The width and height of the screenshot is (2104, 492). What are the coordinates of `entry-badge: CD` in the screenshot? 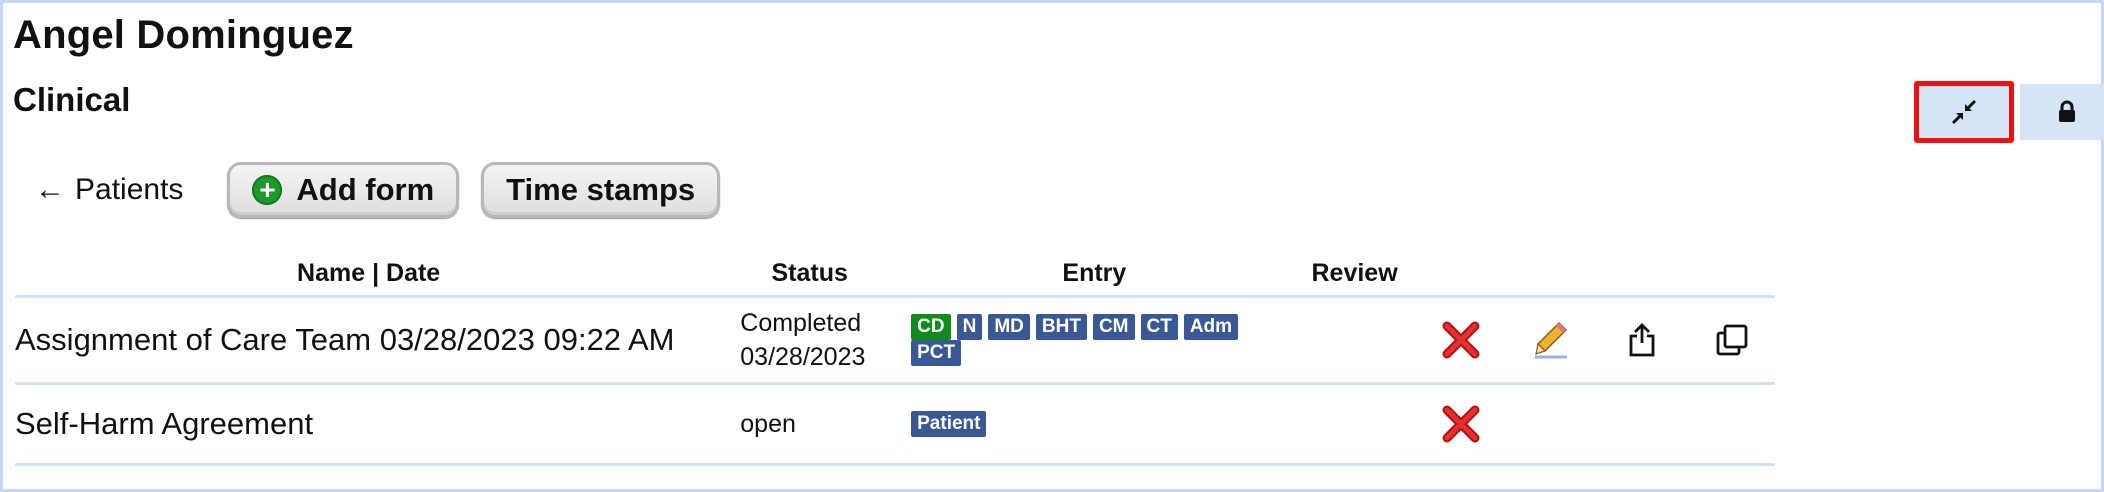 It's located at (931, 327).